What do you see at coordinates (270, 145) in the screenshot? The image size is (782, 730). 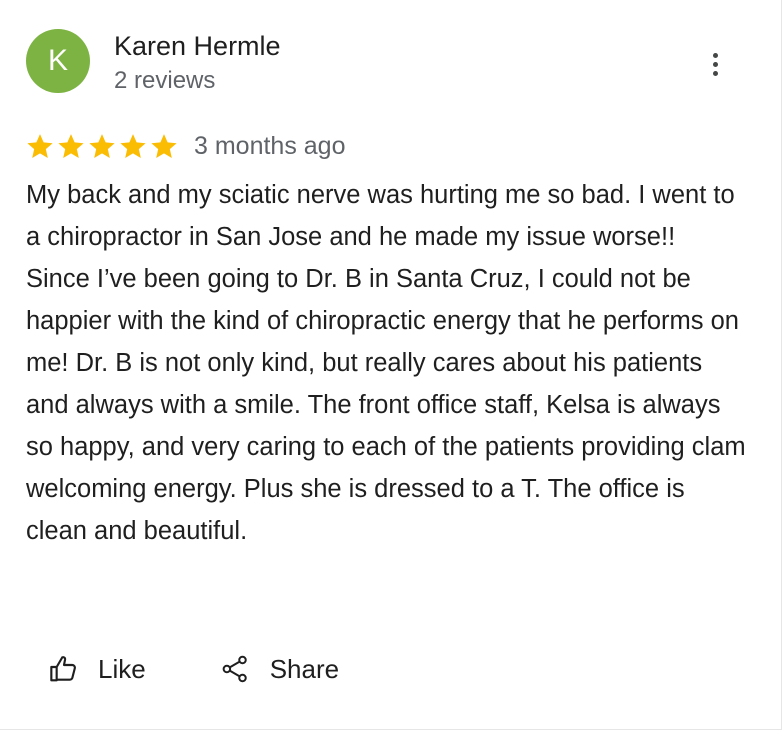 I see `review-date: 3 months ago` at bounding box center [270, 145].